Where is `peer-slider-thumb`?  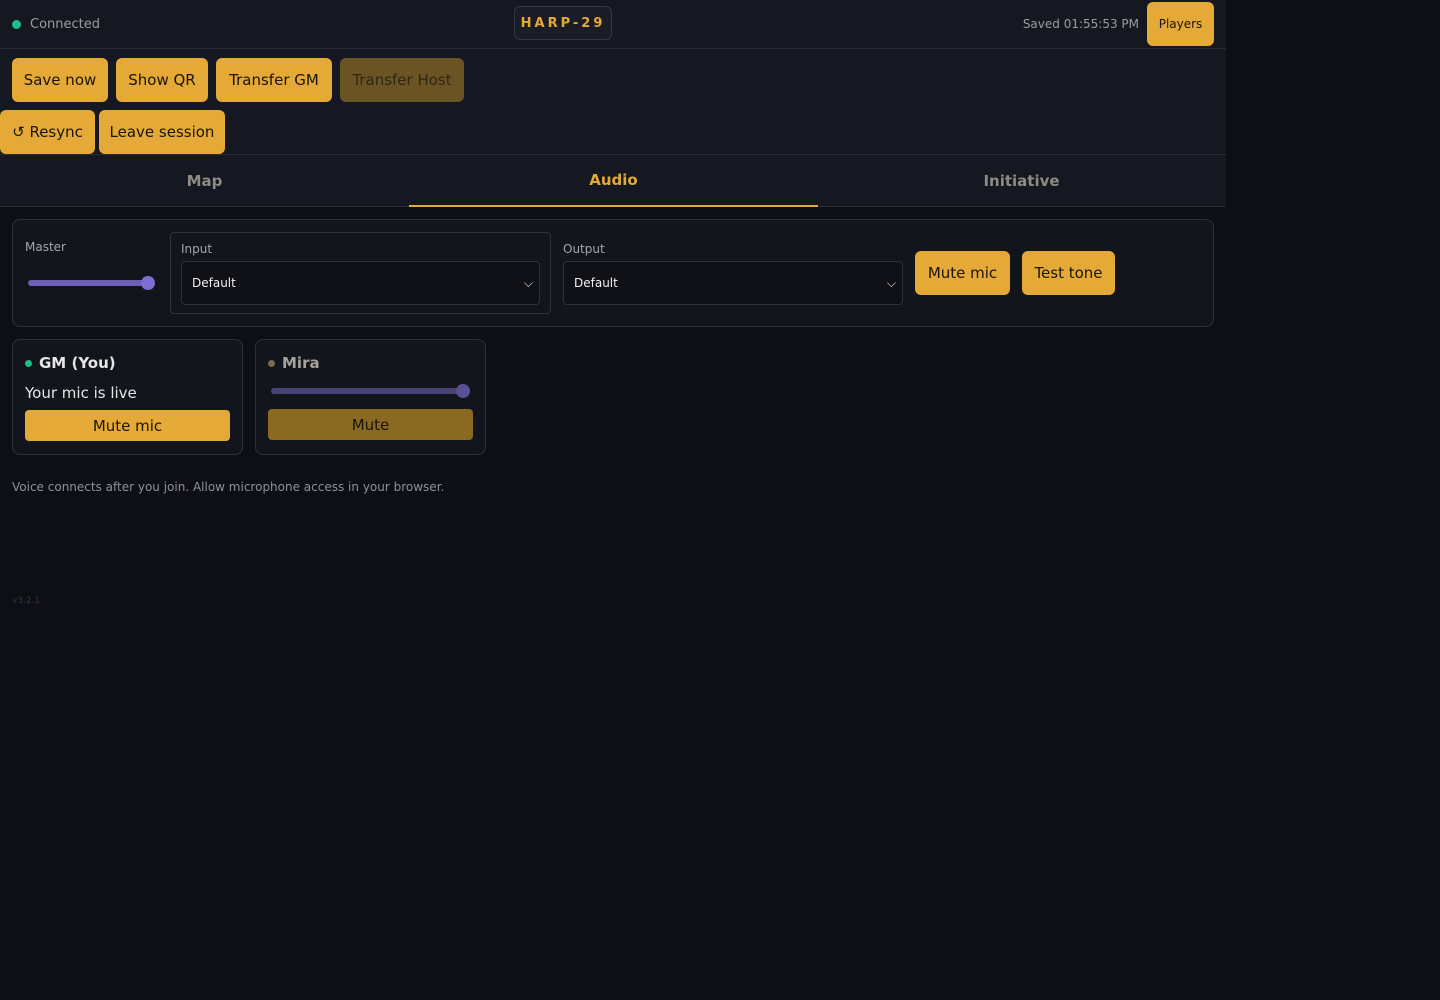
peer-slider-thumb is located at coordinates (463, 391).